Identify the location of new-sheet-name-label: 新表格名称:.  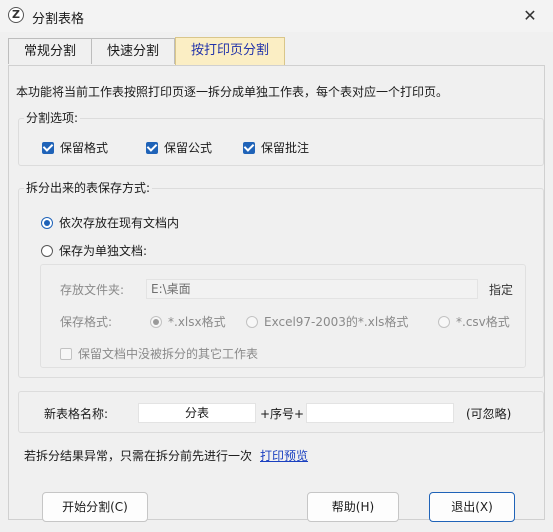
(76, 414).